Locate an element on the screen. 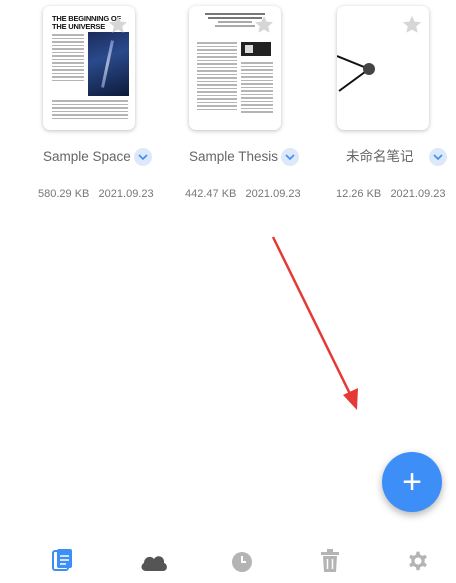 Image resolution: width=456 pixels, height=583 pixels. clock-icon is located at coordinates (242, 562).